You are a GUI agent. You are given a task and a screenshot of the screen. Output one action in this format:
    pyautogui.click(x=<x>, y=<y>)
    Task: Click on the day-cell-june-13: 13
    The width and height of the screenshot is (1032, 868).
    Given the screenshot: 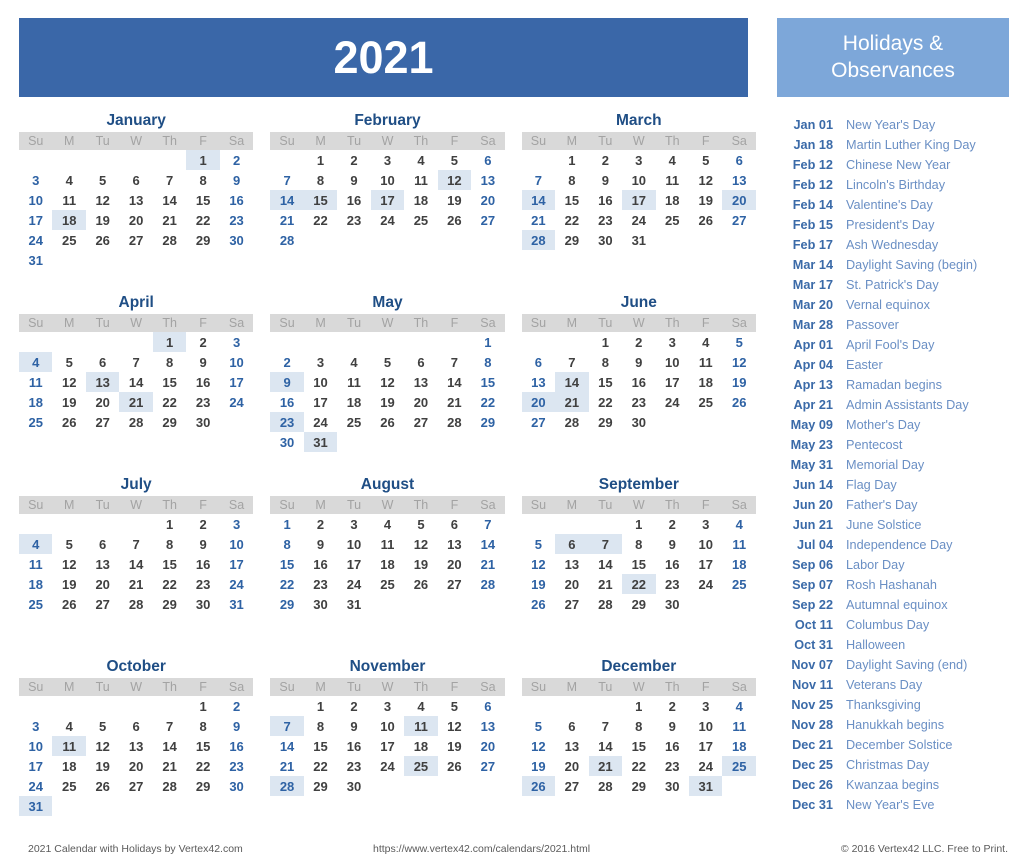 What is the action you would take?
    pyautogui.click(x=538, y=382)
    